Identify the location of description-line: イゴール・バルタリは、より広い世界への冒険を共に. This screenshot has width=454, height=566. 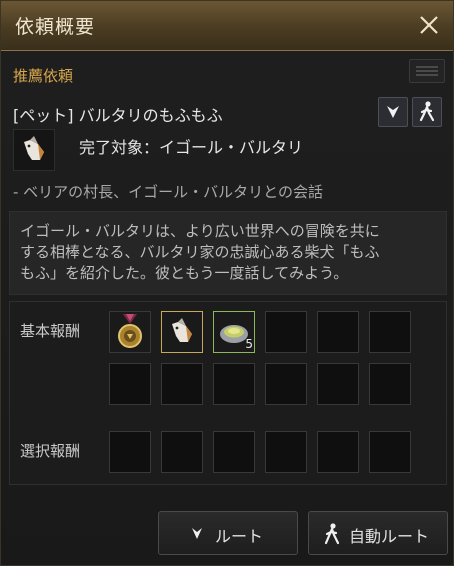
(200, 231).